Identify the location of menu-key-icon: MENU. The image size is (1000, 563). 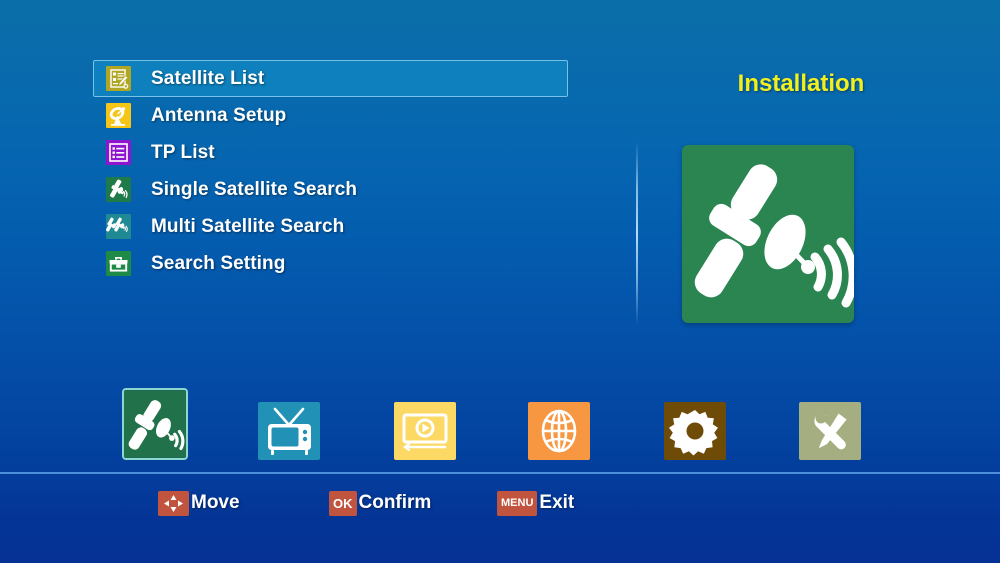
(517, 503).